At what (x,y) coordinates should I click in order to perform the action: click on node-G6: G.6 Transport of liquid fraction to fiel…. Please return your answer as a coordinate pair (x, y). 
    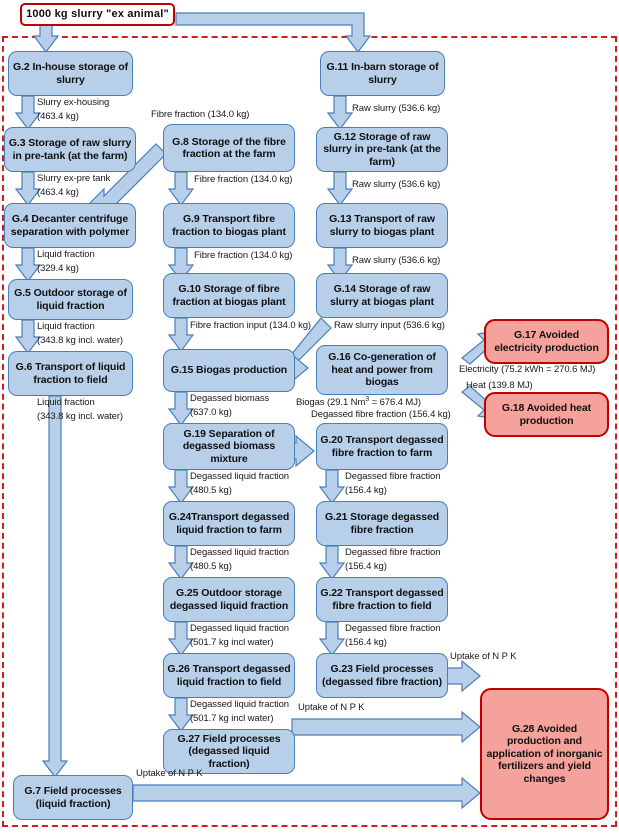
    Looking at the image, I should click on (70, 373).